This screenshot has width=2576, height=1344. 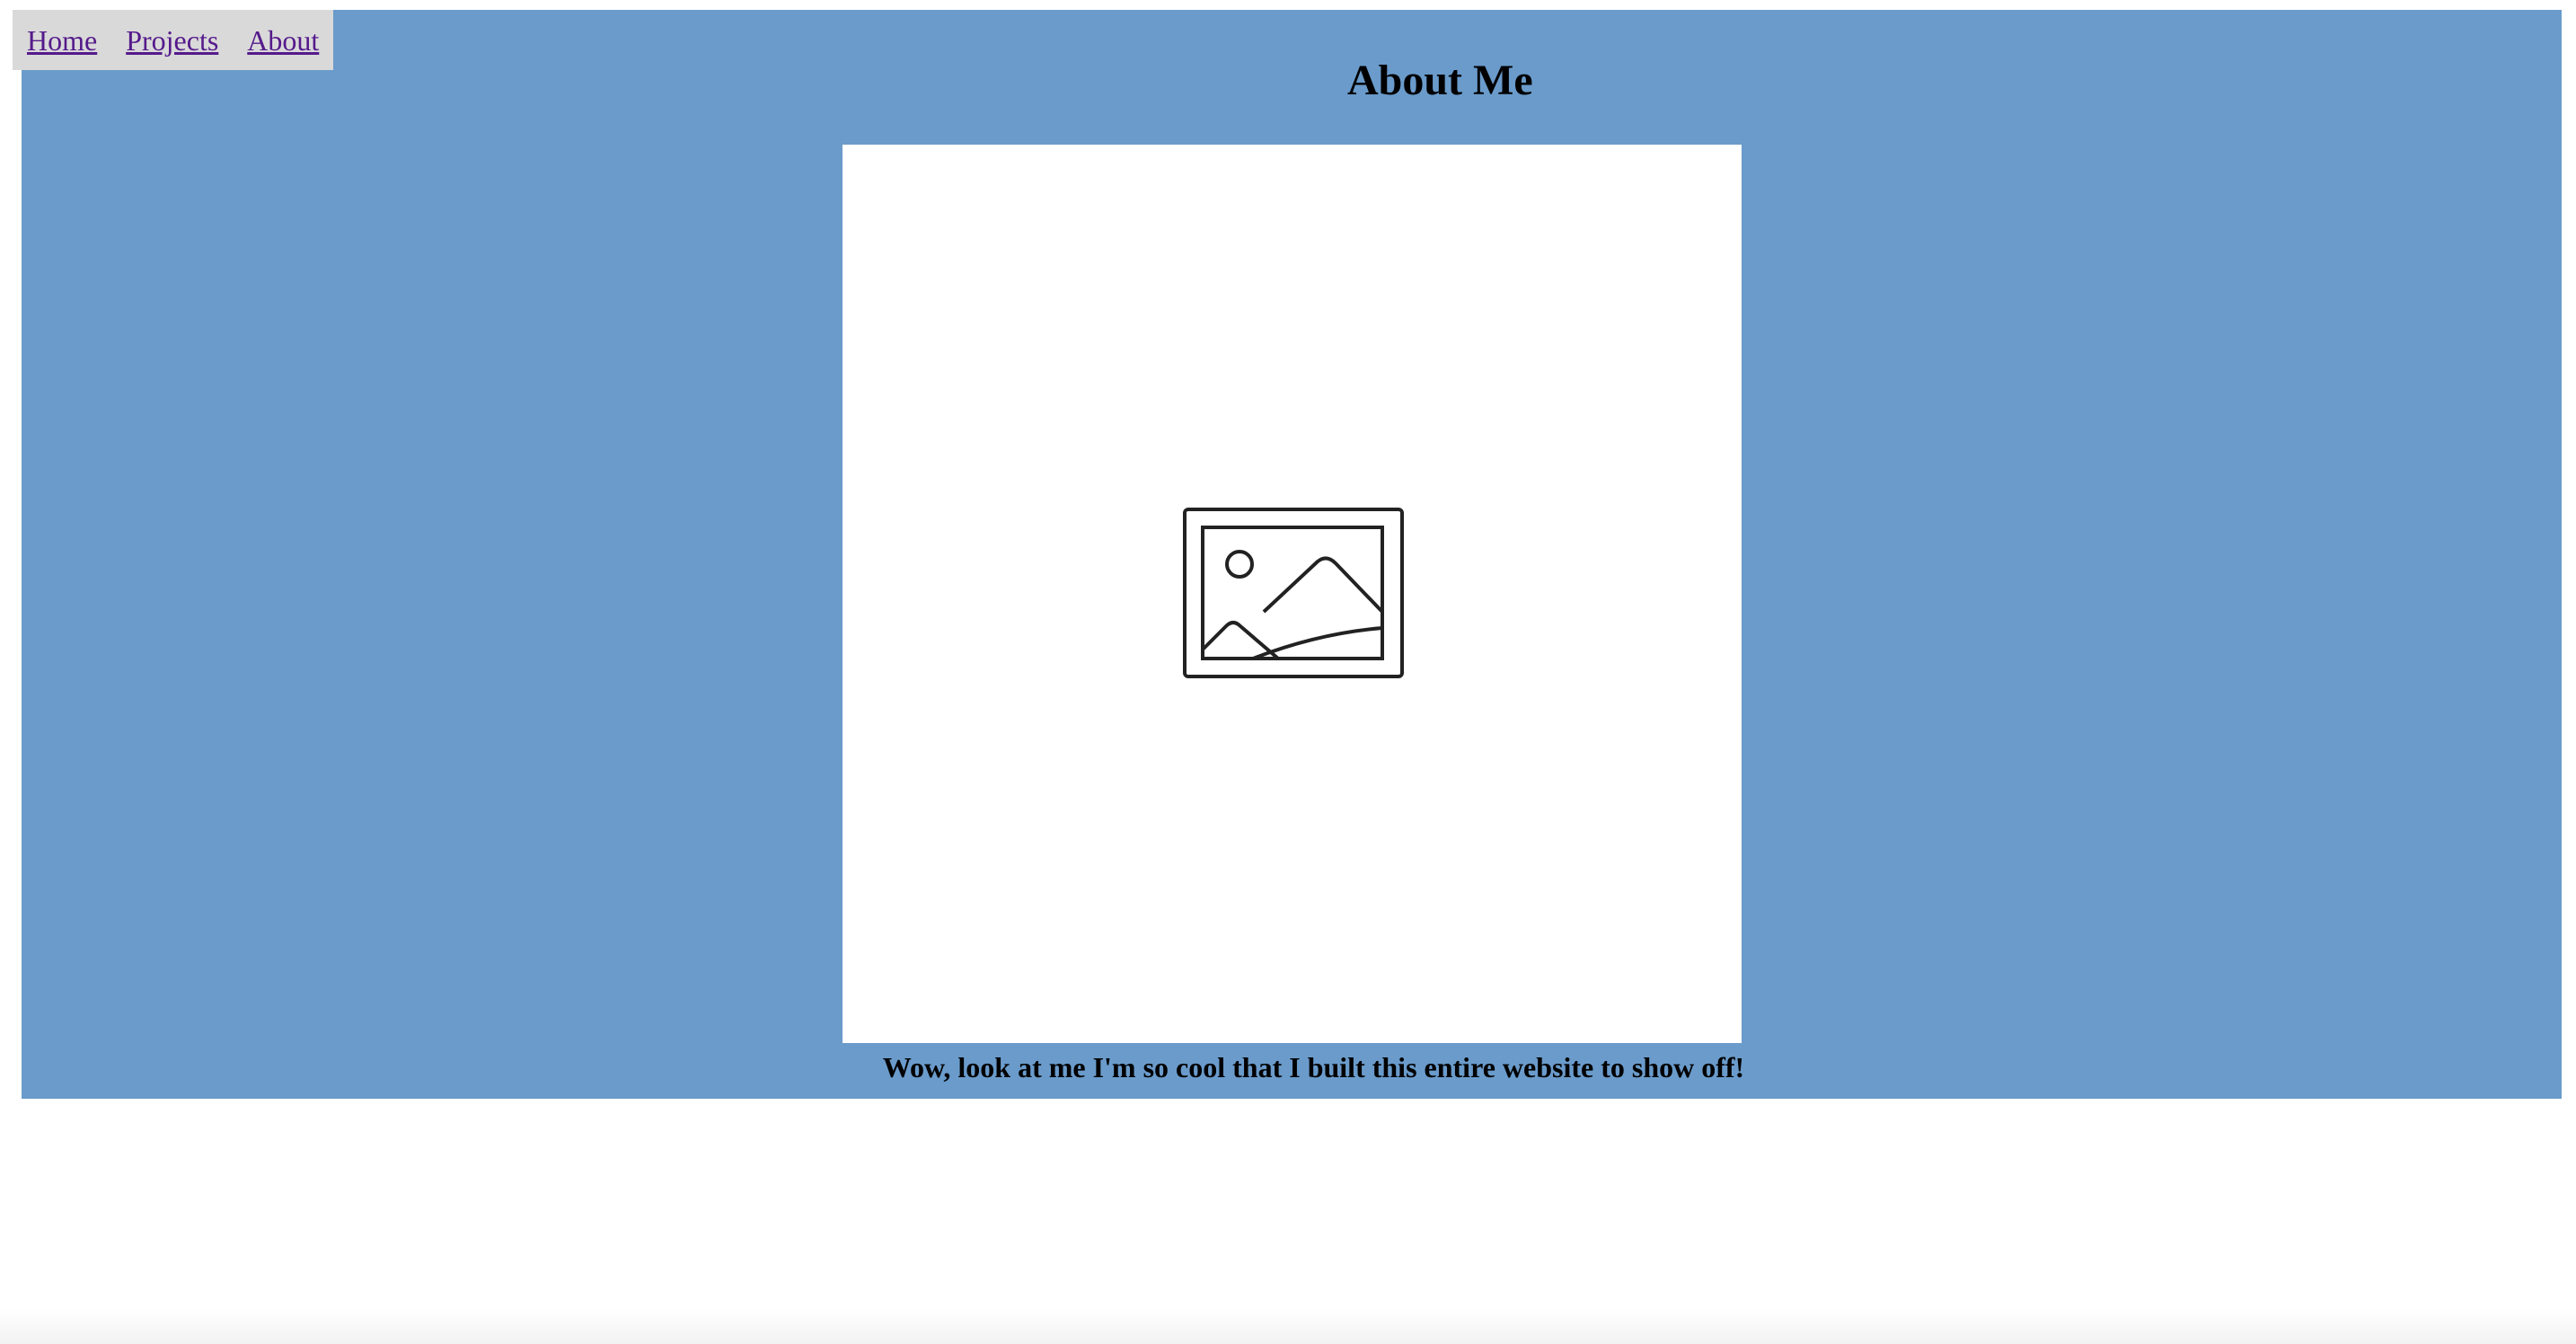 I want to click on nav-link-about: About, so click(x=283, y=41).